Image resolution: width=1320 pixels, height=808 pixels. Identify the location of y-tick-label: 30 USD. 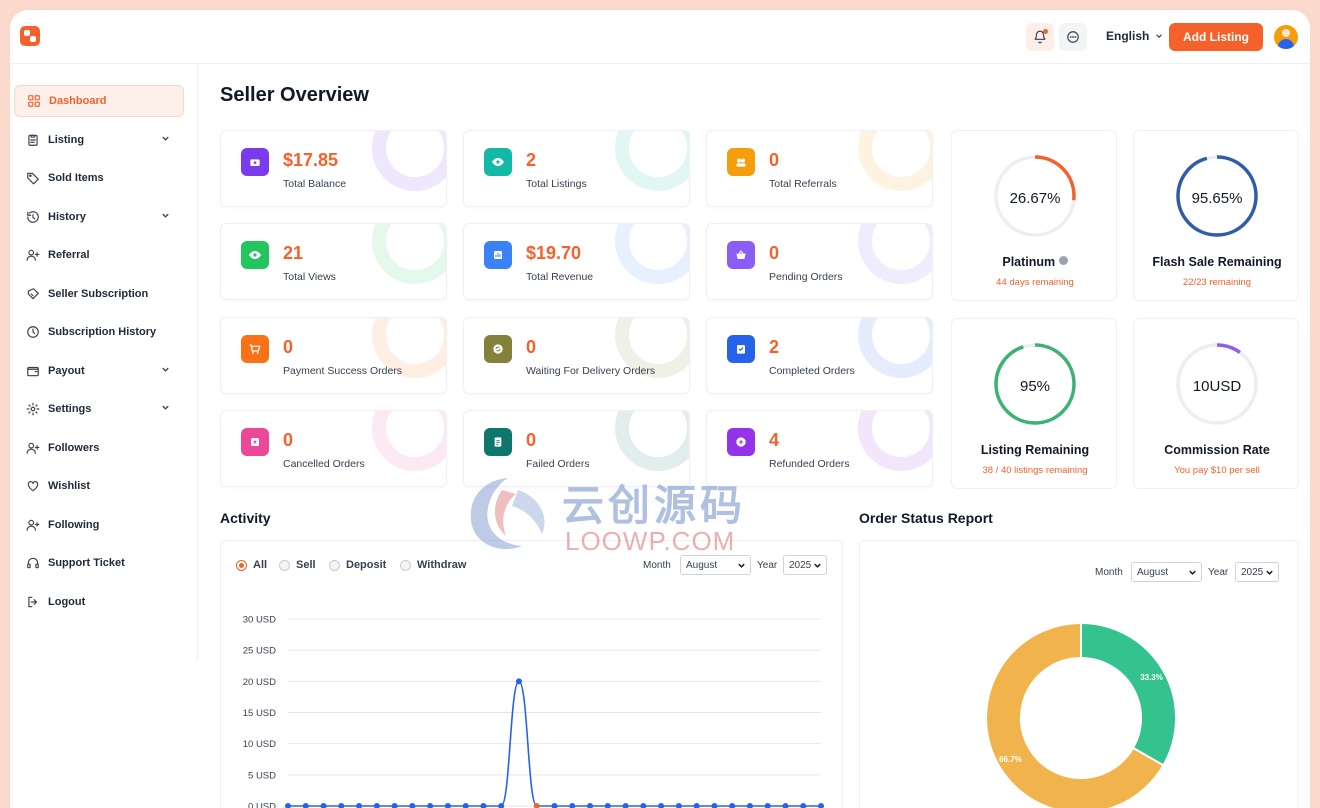
(259, 620).